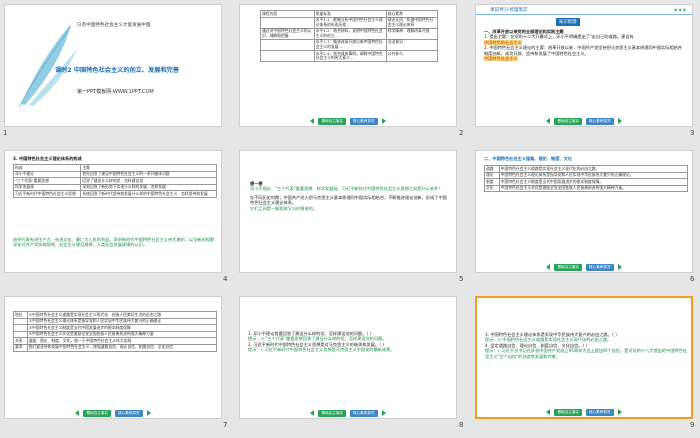  I want to click on section-tab: 课前预习·梳理落实, so click(509, 10).